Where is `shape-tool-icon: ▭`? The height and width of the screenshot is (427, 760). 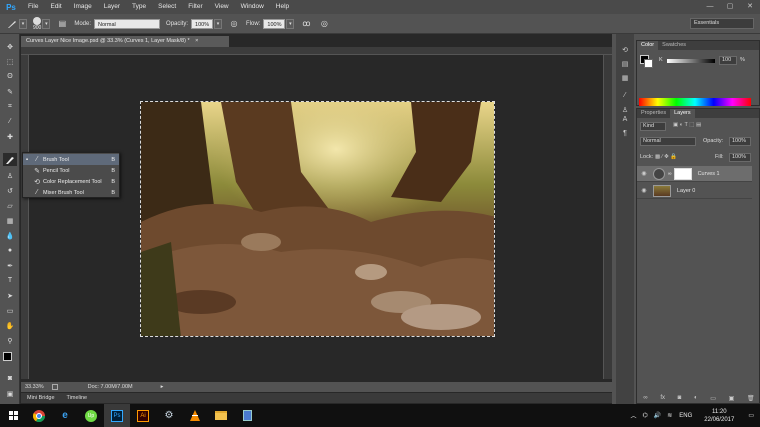
shape-tool-icon: ▭ is located at coordinates (10, 310).